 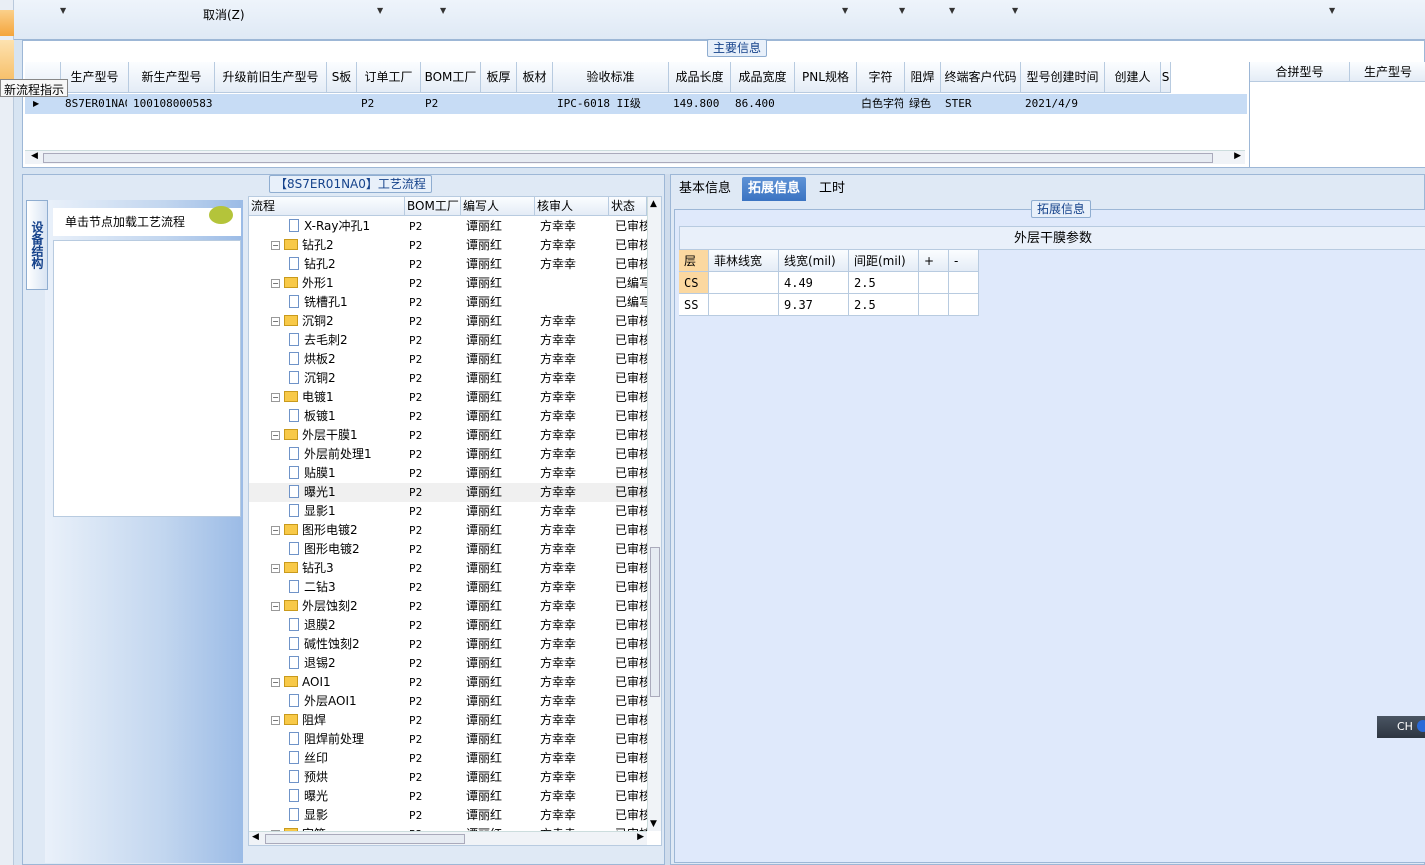 What do you see at coordinates (448, 625) in the screenshot?
I see `tree-row: 退膜2 P2 谭丽红 方幸幸 已审核` at bounding box center [448, 625].